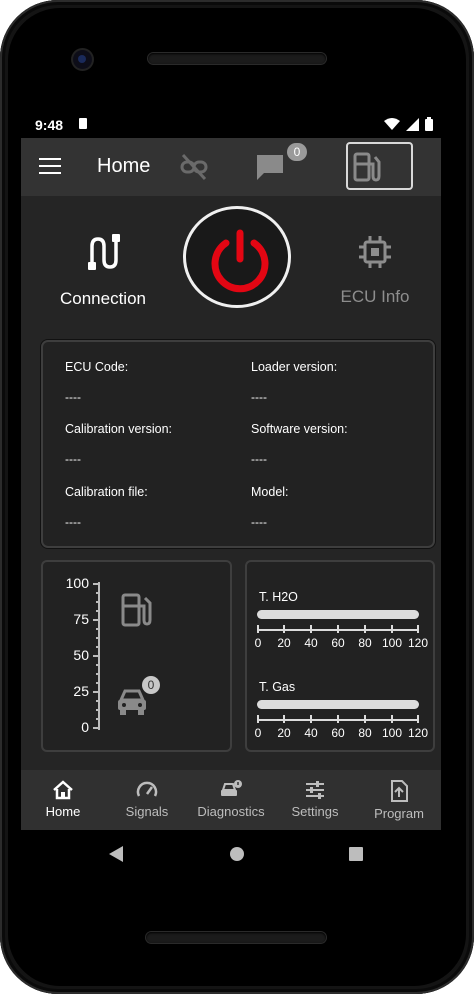  Describe the element at coordinates (365, 643) in the screenshot. I see `h2o-scale-80: 80` at that location.